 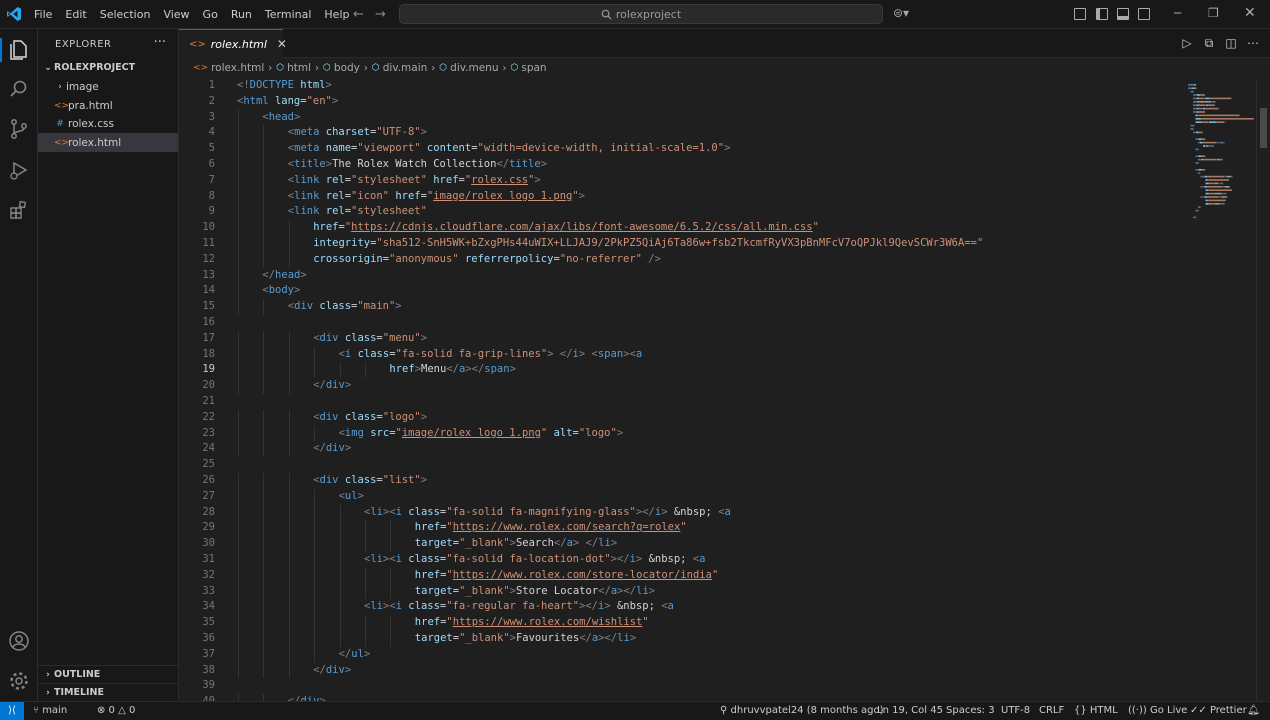 What do you see at coordinates (108, 67) in the screenshot?
I see `project-folder: ⌄ ROLEXPROJECT` at bounding box center [108, 67].